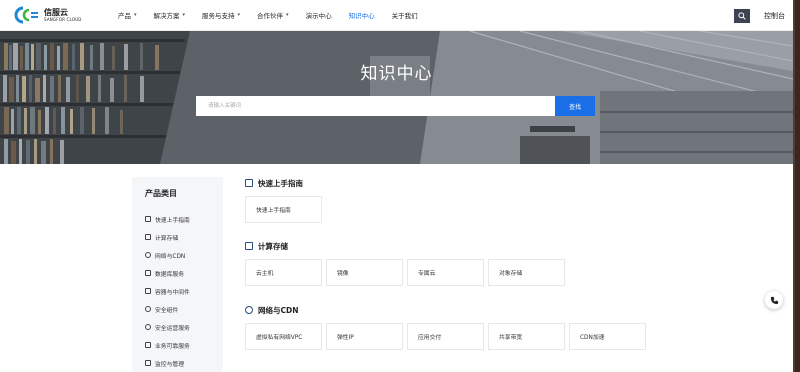  I want to click on section-title: 网络与CDN, so click(278, 310).